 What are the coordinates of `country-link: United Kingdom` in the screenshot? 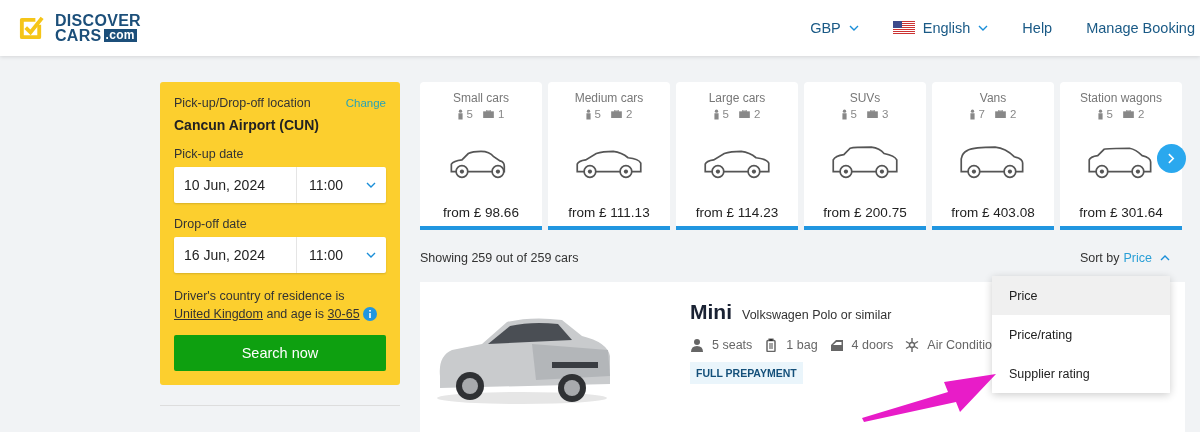 It's located at (218, 314).